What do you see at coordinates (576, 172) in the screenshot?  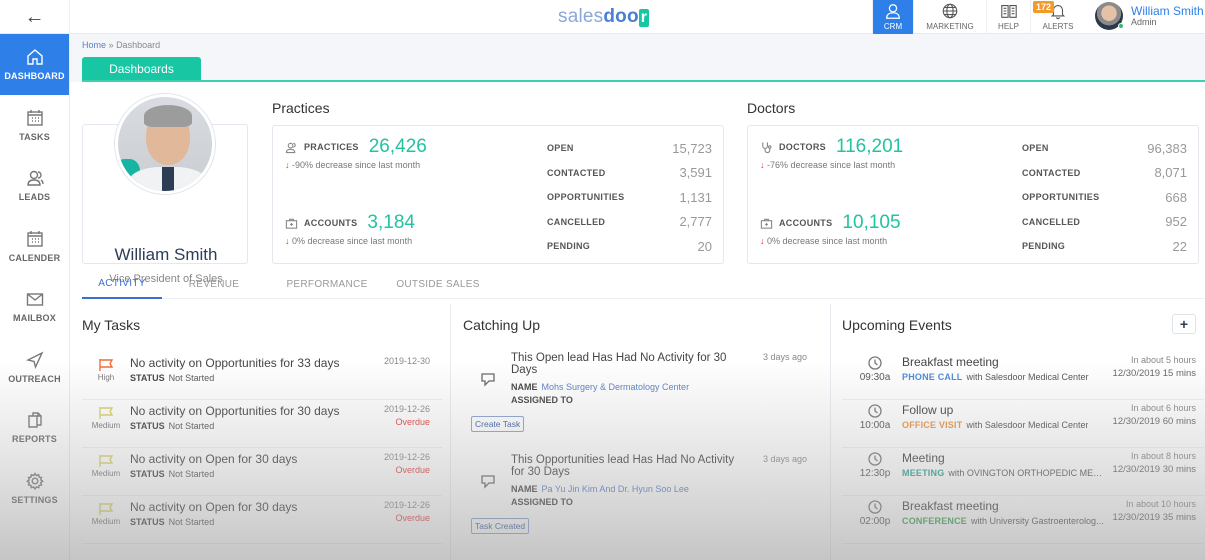 I see `stat-key: CONTACTED` at bounding box center [576, 172].